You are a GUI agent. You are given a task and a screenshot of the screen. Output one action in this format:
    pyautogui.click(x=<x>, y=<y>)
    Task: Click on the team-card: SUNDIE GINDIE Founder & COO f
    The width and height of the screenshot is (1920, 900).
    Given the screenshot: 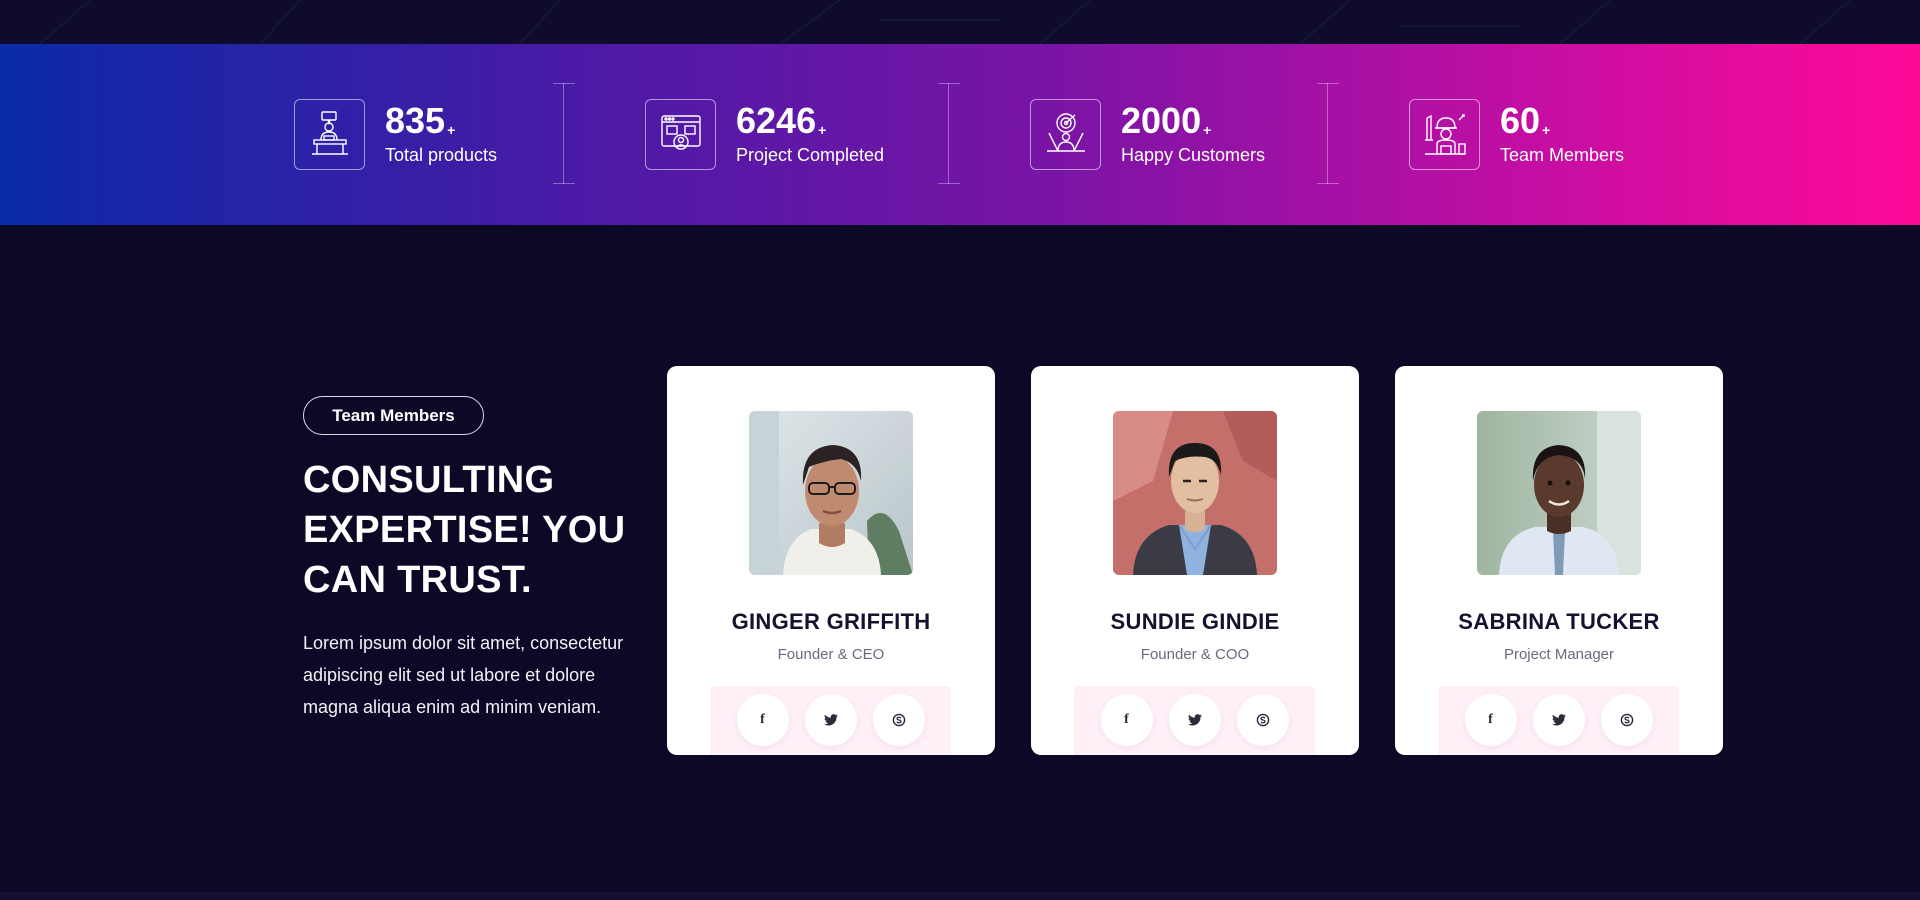 What is the action you would take?
    pyautogui.click(x=1195, y=560)
    